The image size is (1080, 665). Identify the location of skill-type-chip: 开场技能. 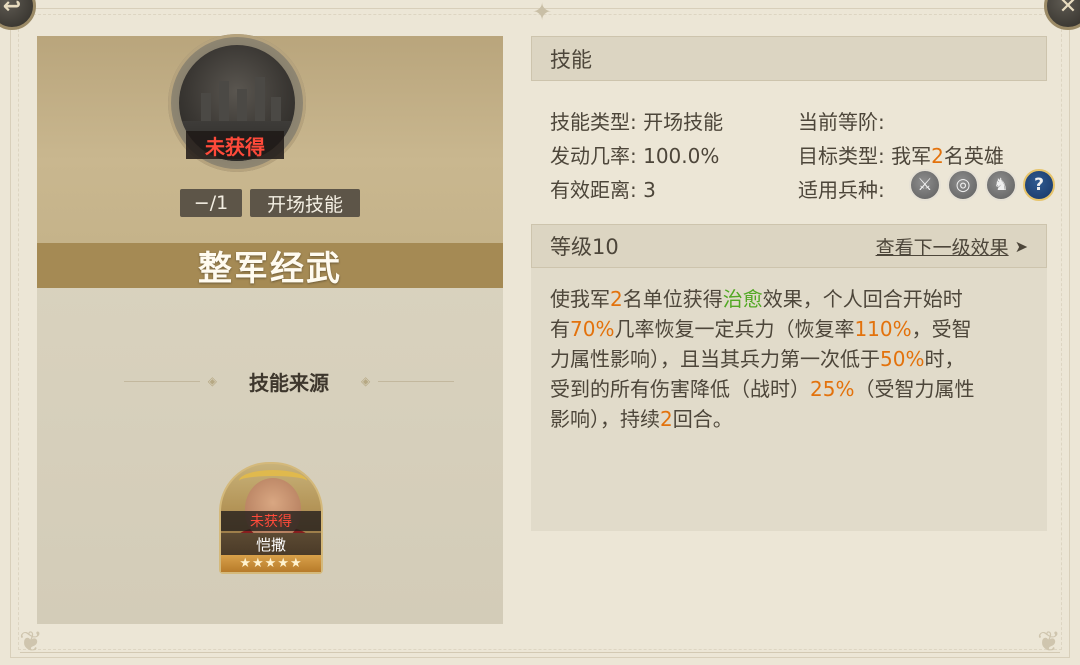
(305, 203).